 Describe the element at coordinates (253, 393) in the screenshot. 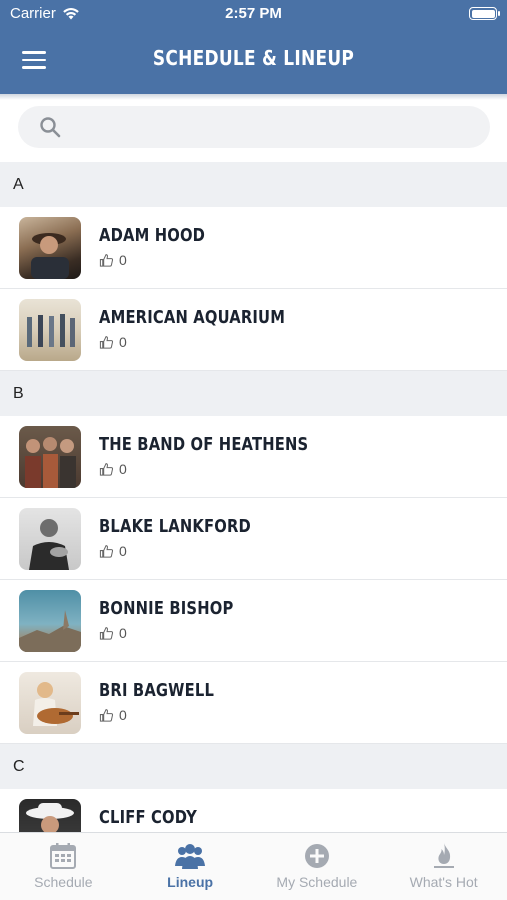

I see `section-header-b: B` at that location.